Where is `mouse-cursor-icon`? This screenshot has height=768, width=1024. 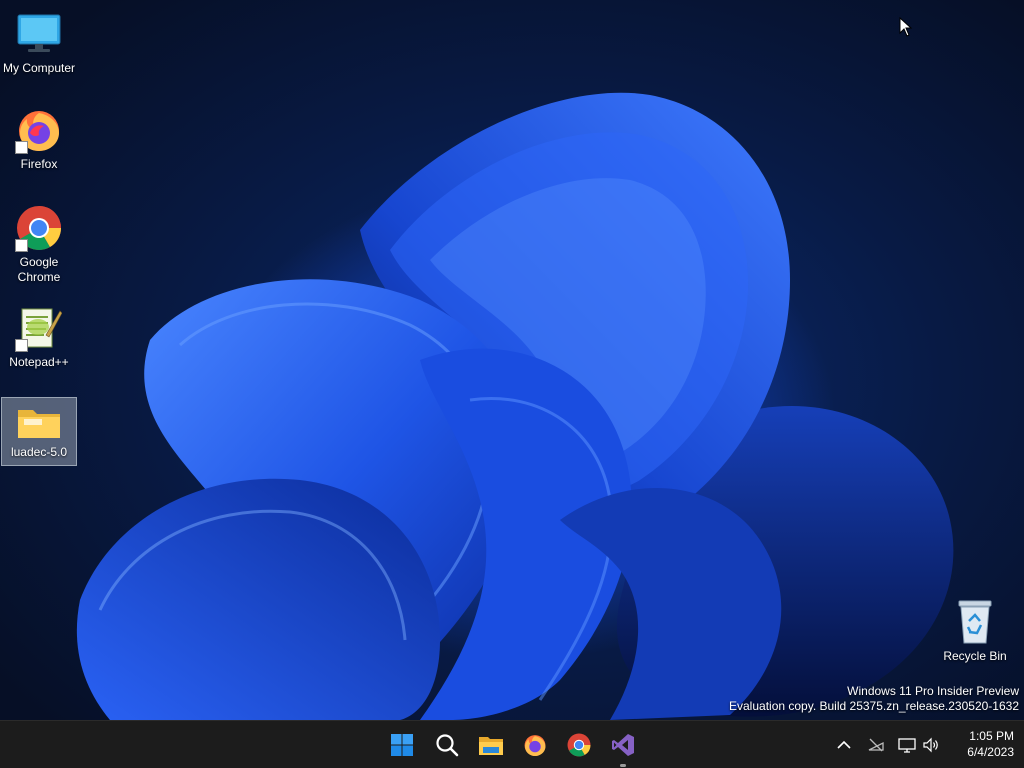
mouse-cursor-icon is located at coordinates (906, 27).